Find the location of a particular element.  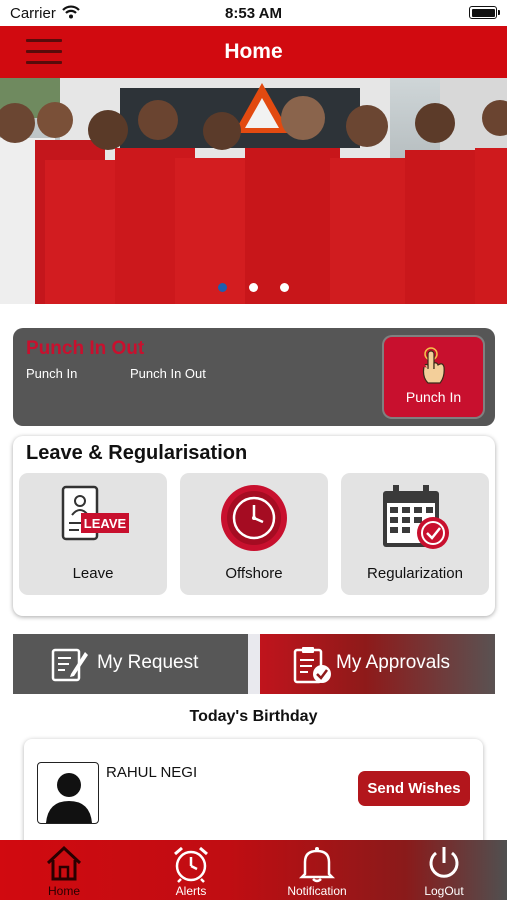

battery-icon is located at coordinates (484, 12).